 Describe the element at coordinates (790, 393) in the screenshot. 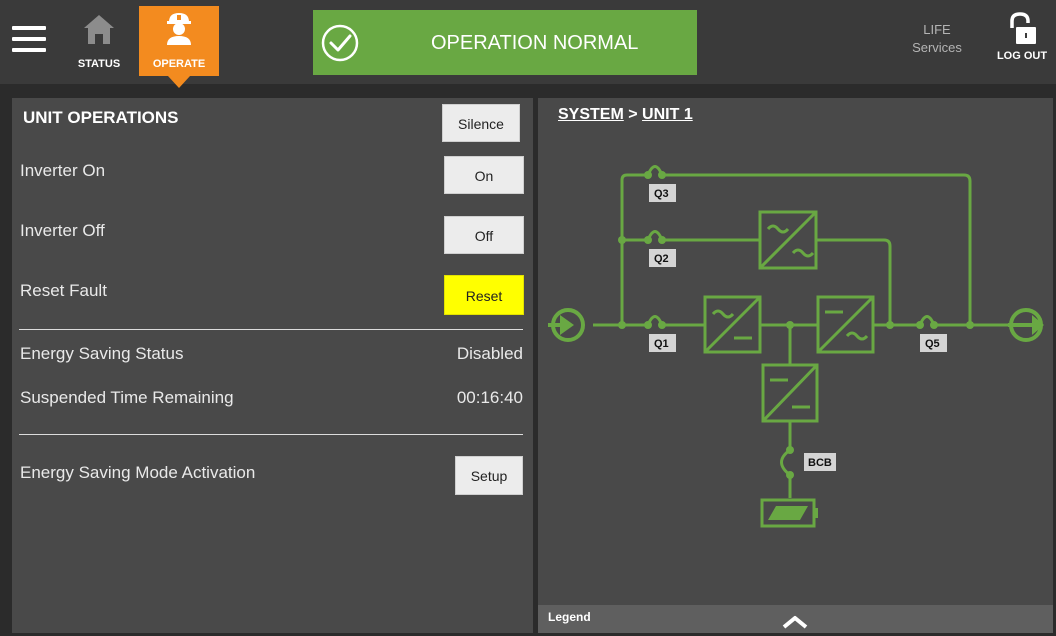

I see `dc-converter-icon` at that location.